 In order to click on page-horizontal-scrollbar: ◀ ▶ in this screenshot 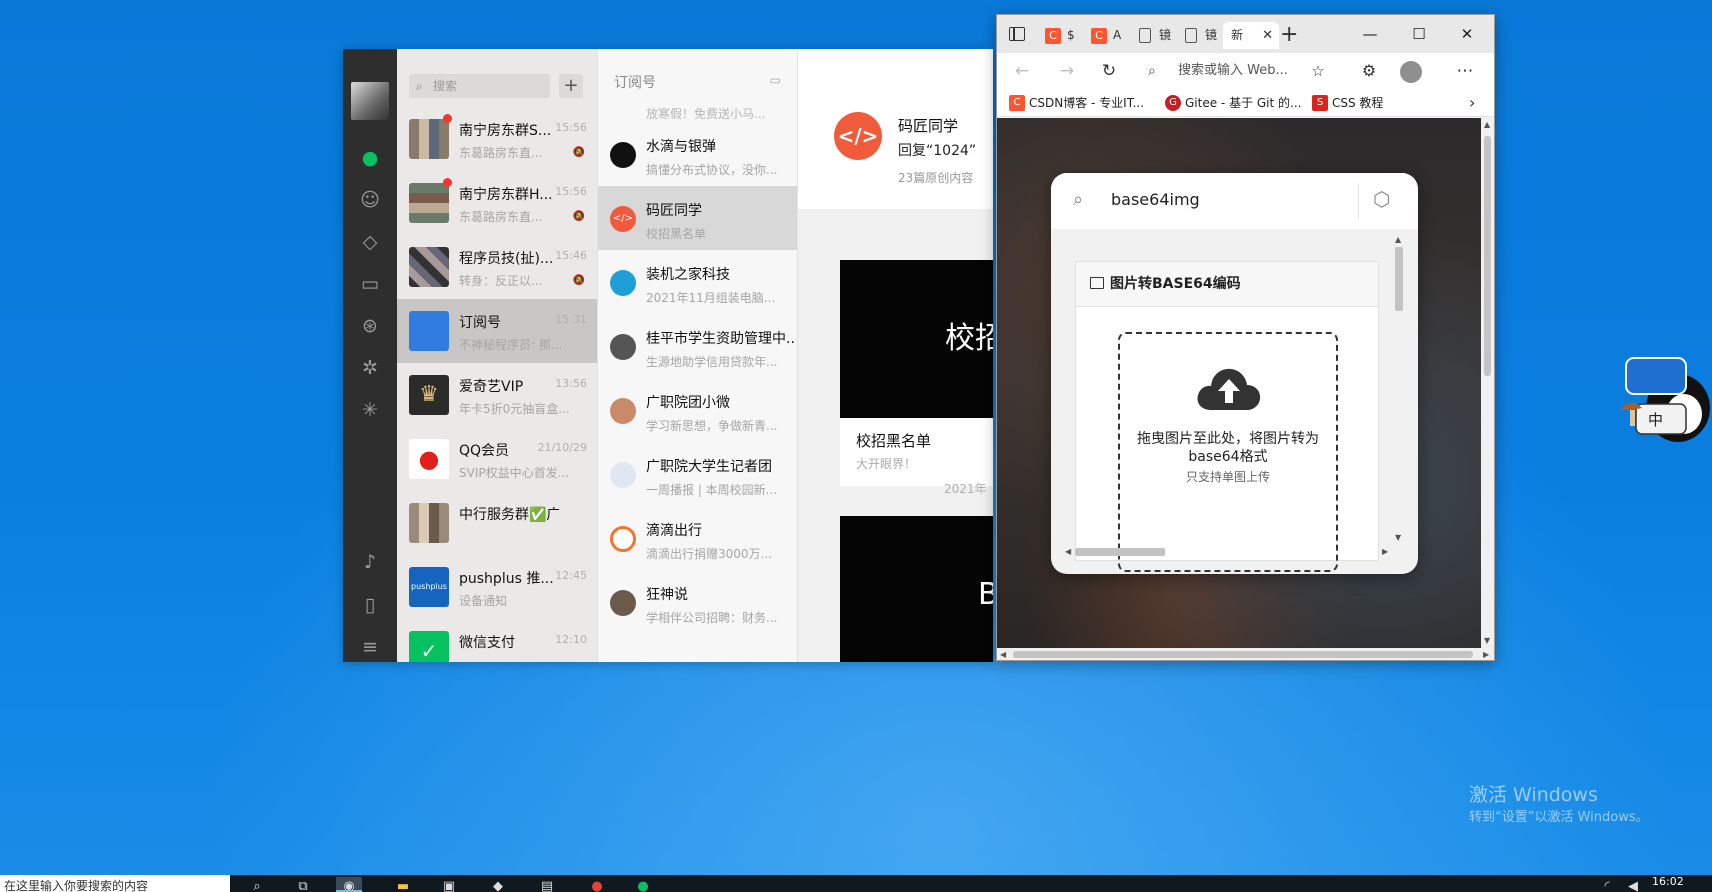, I will do `click(1245, 654)`.